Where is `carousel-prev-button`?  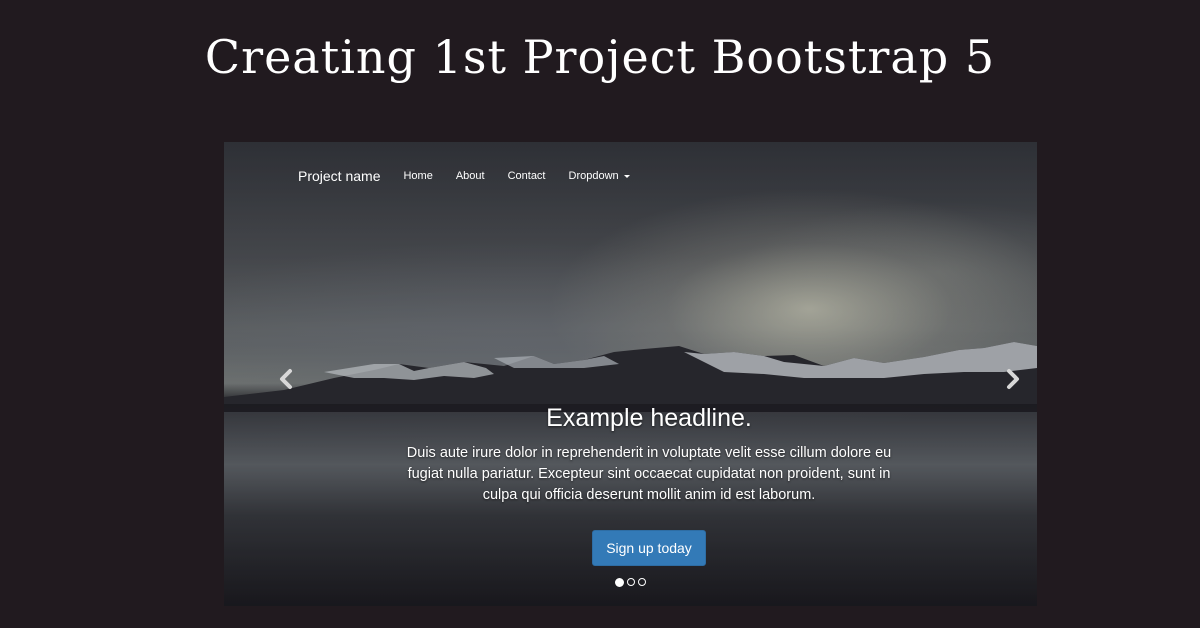 carousel-prev-button is located at coordinates (287, 379).